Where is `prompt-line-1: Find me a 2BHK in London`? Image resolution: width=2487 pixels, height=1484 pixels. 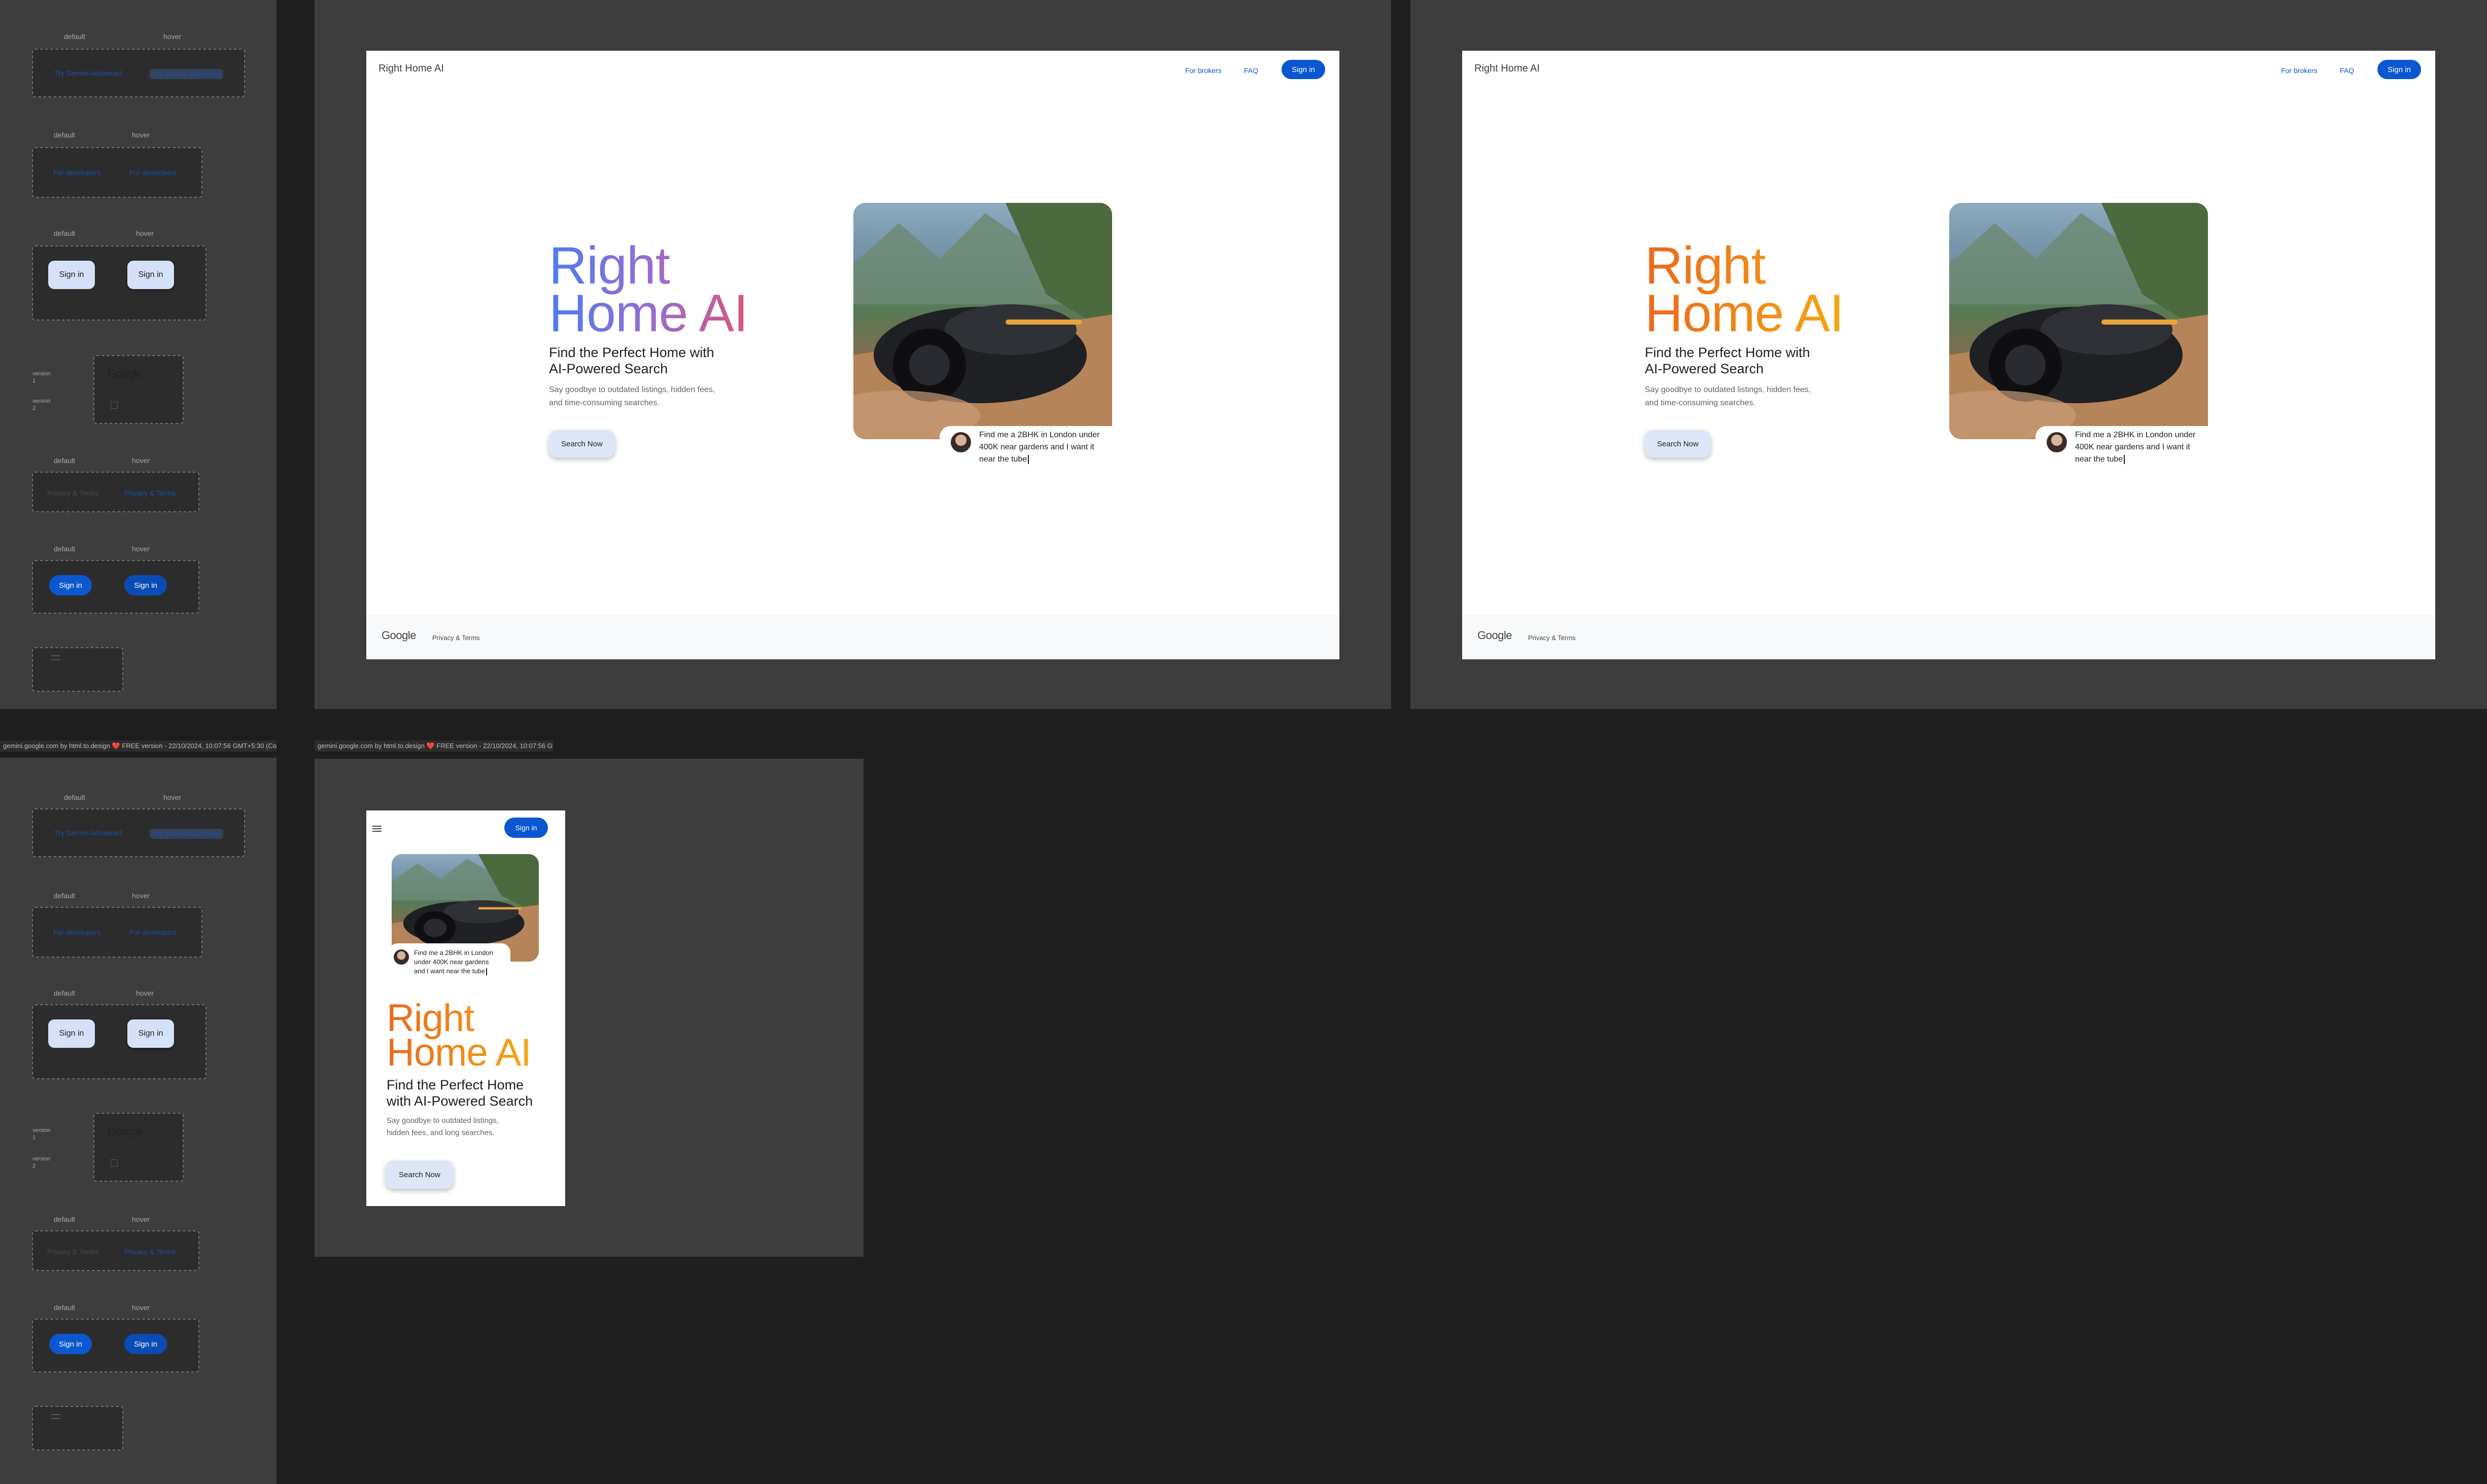 prompt-line-1: Find me a 2BHK in London is located at coordinates (454, 953).